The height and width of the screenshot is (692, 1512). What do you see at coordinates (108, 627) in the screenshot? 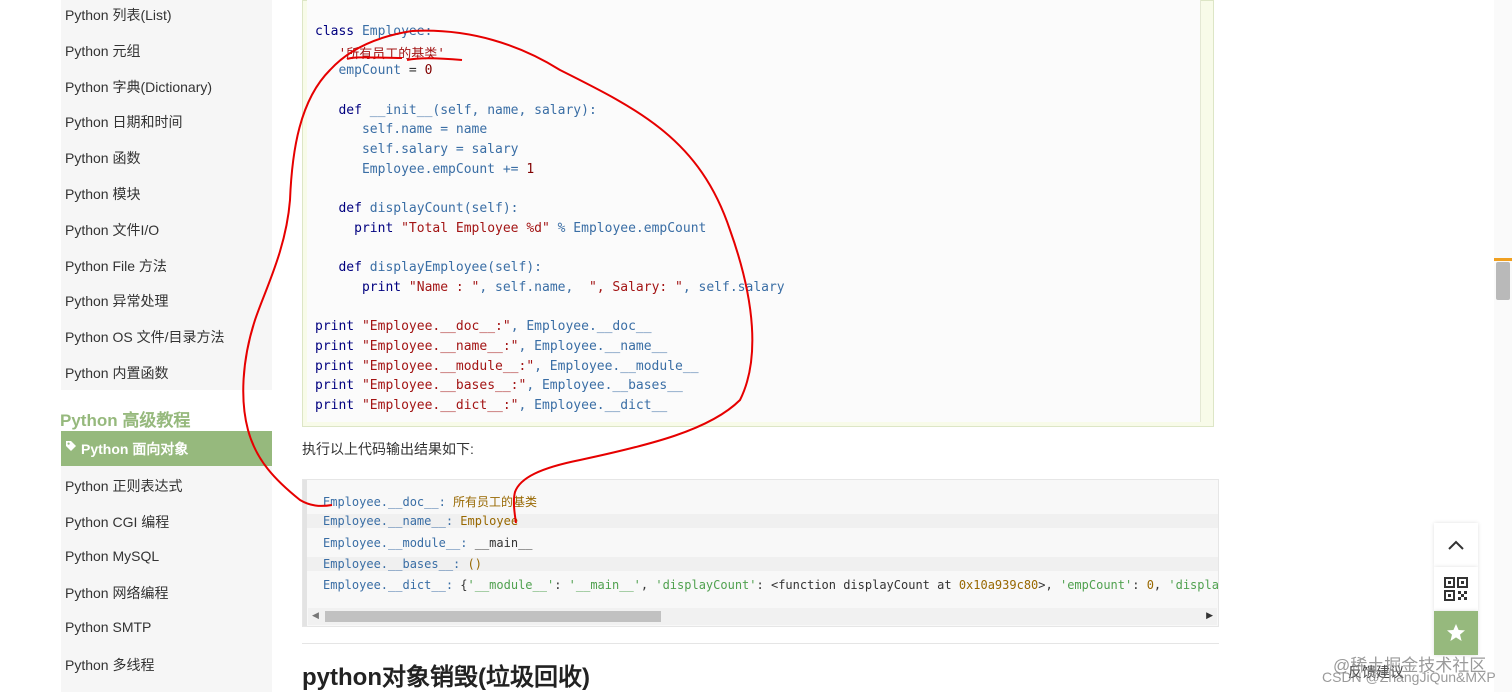
I see `sidebar-item-smtp: Python SMTP` at bounding box center [108, 627].